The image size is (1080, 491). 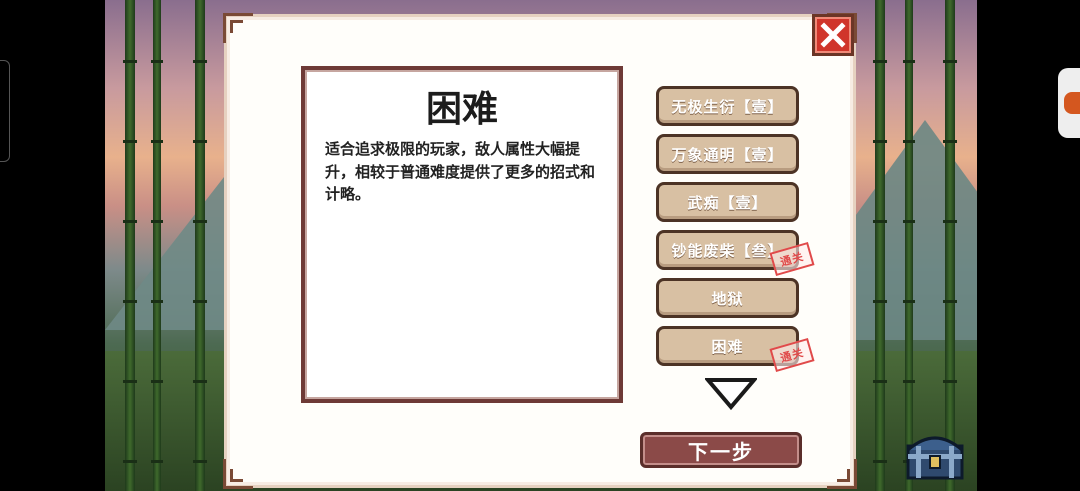 I want to click on next-step-label: 下一步, so click(x=721, y=451).